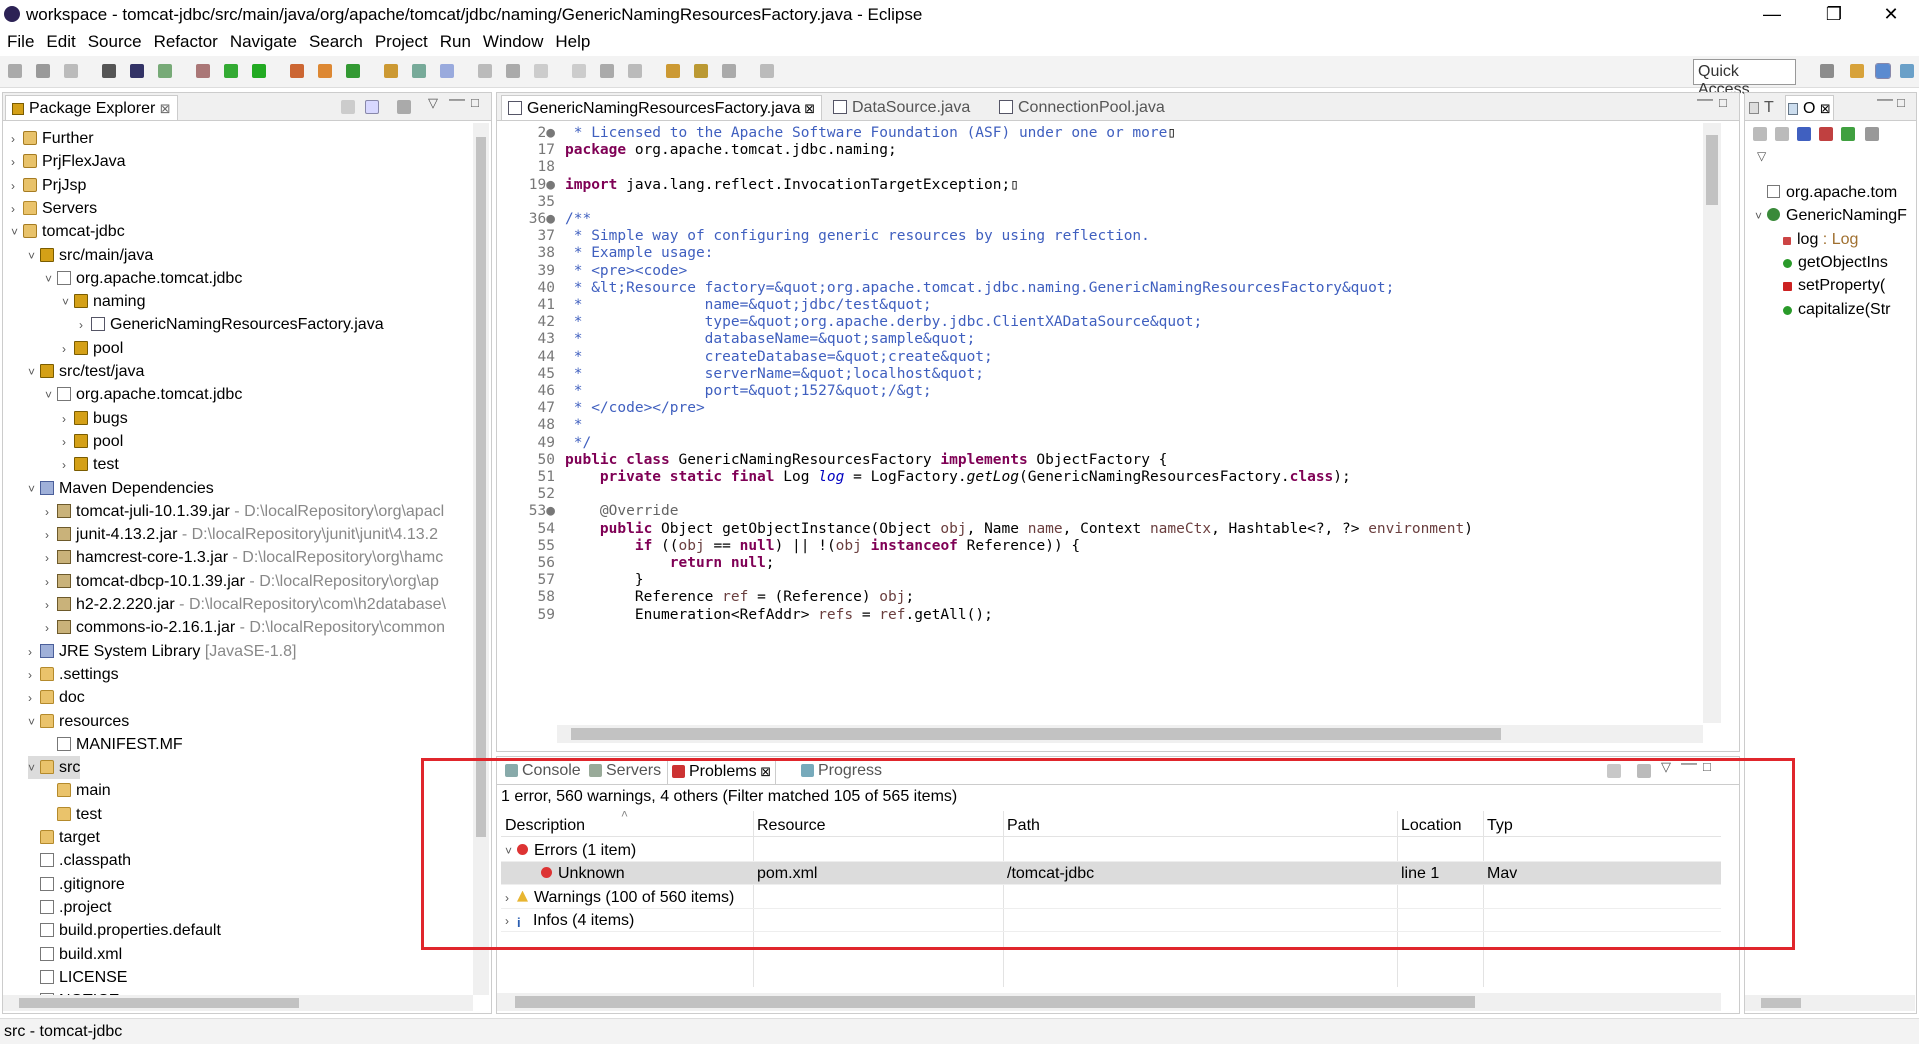 The height and width of the screenshot is (1044, 1919). I want to click on code-line: * createDatabase=&quot;create&quot;, so click(779, 357).